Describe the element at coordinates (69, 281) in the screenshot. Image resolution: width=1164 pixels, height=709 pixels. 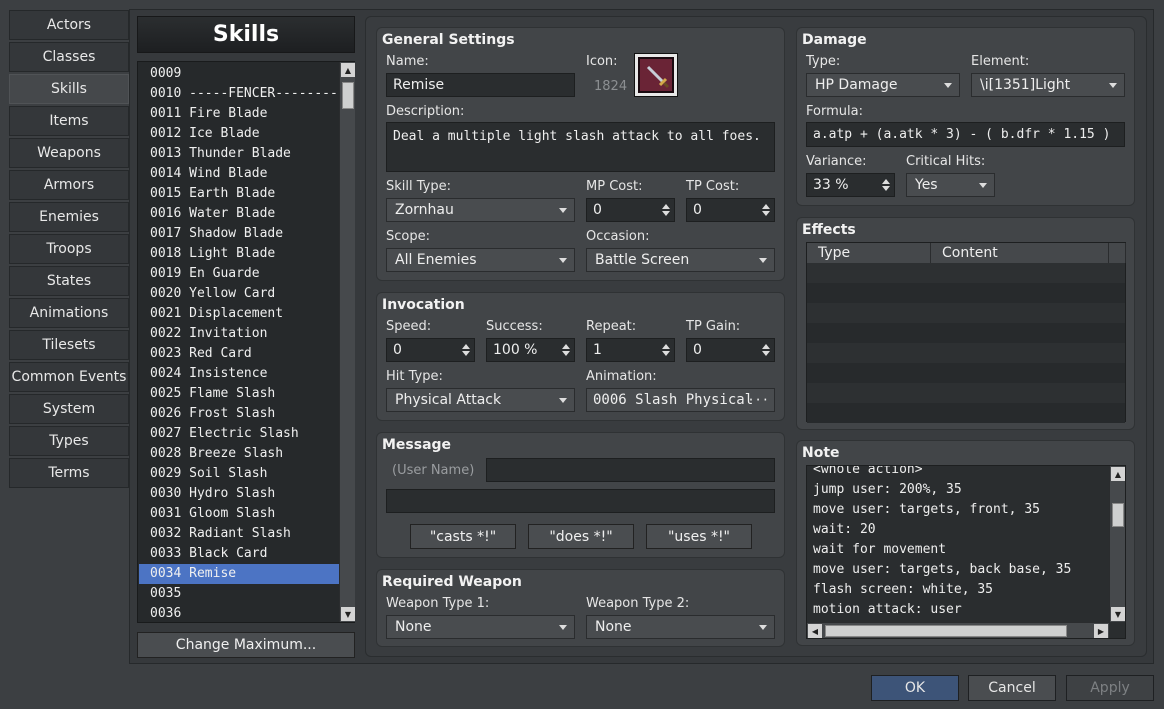
I see `nav-tab-states: States` at that location.